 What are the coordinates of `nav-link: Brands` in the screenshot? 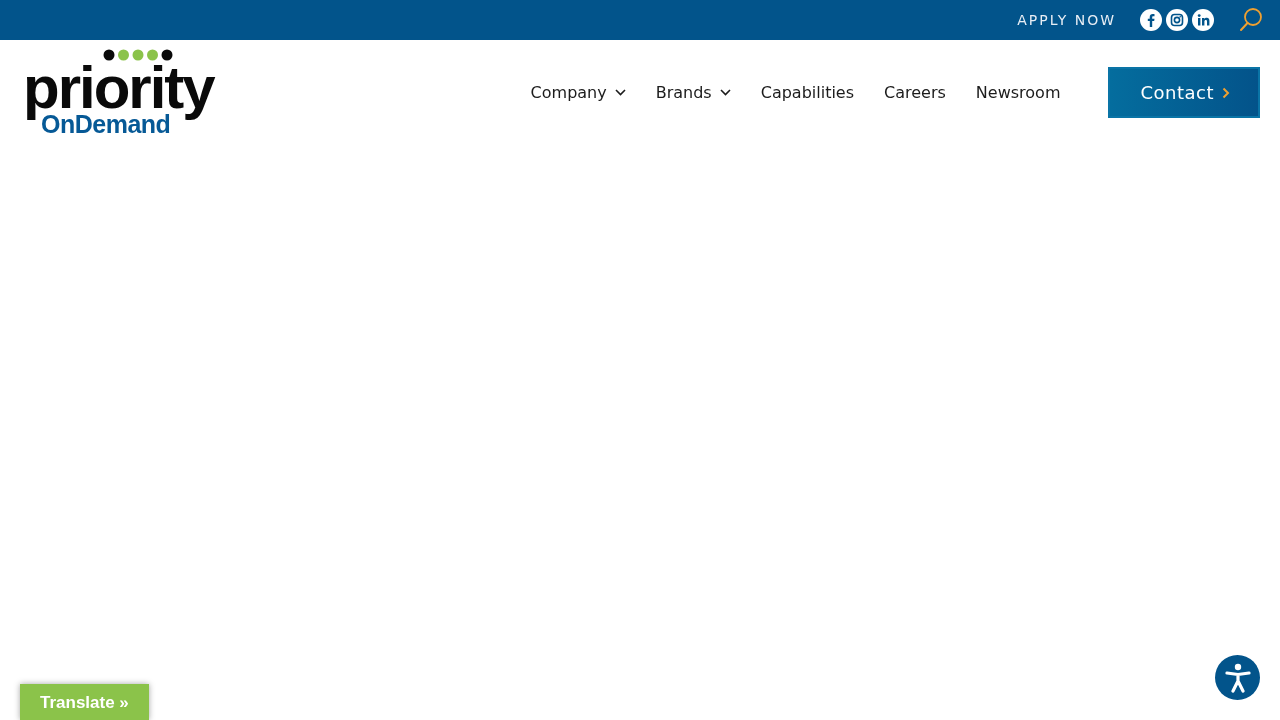 It's located at (693, 92).